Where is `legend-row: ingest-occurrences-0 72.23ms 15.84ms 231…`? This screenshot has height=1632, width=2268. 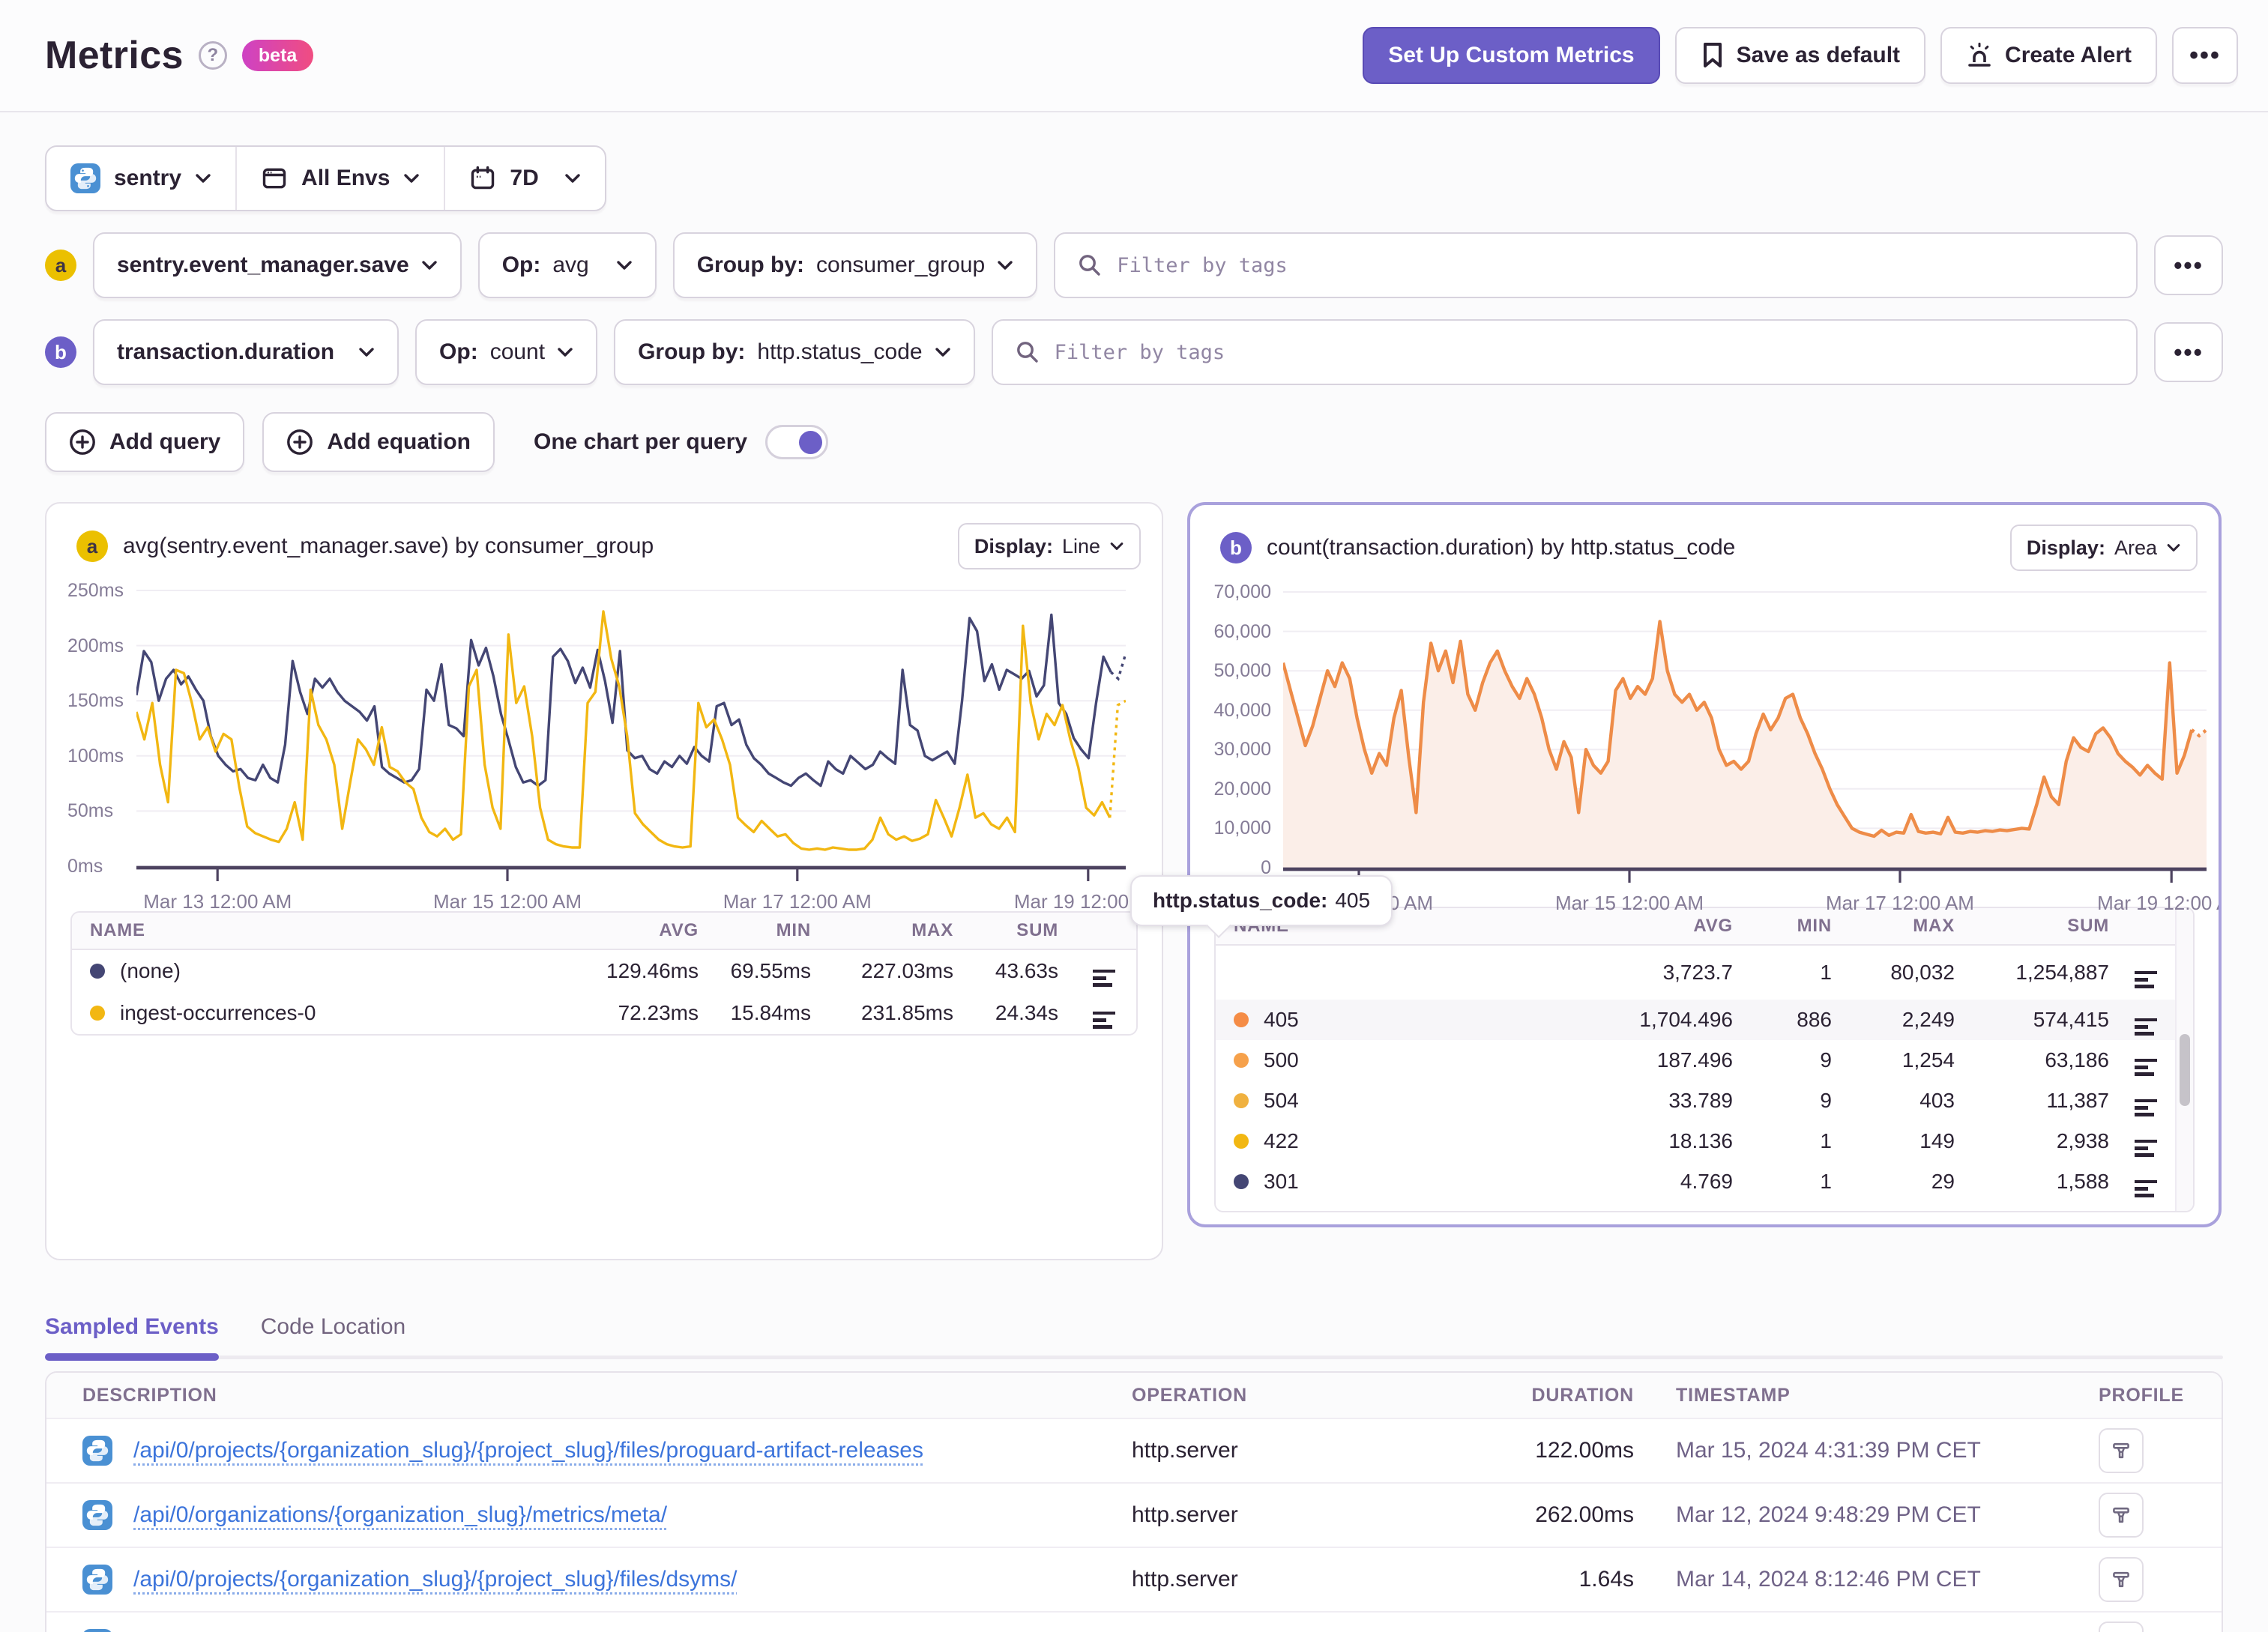
legend-row: ingest-occurrences-0 72.23ms 15.84ms 231… is located at coordinates (604, 1013).